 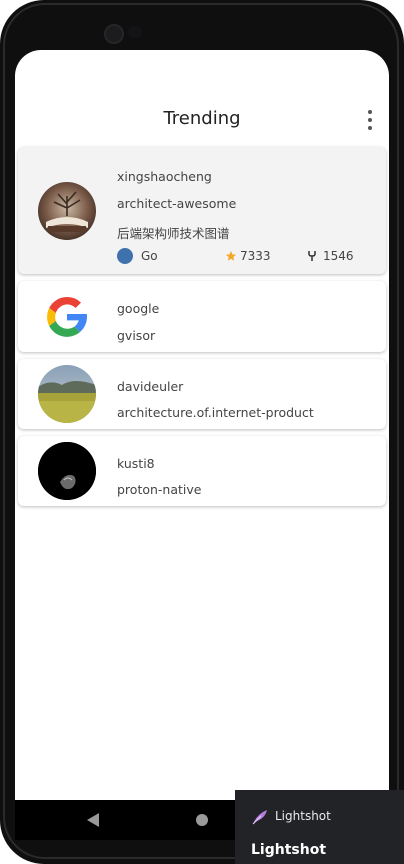 I want to click on repo-forks: 1546, so click(x=338, y=256).